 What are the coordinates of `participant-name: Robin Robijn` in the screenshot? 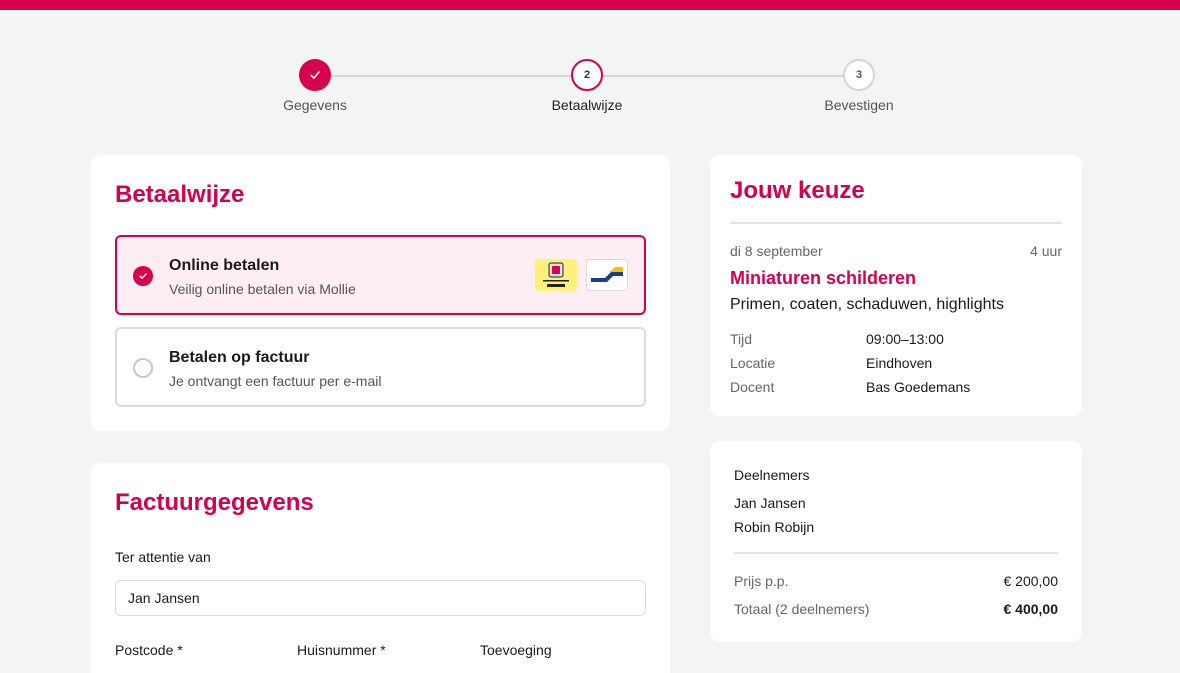 It's located at (774, 527).